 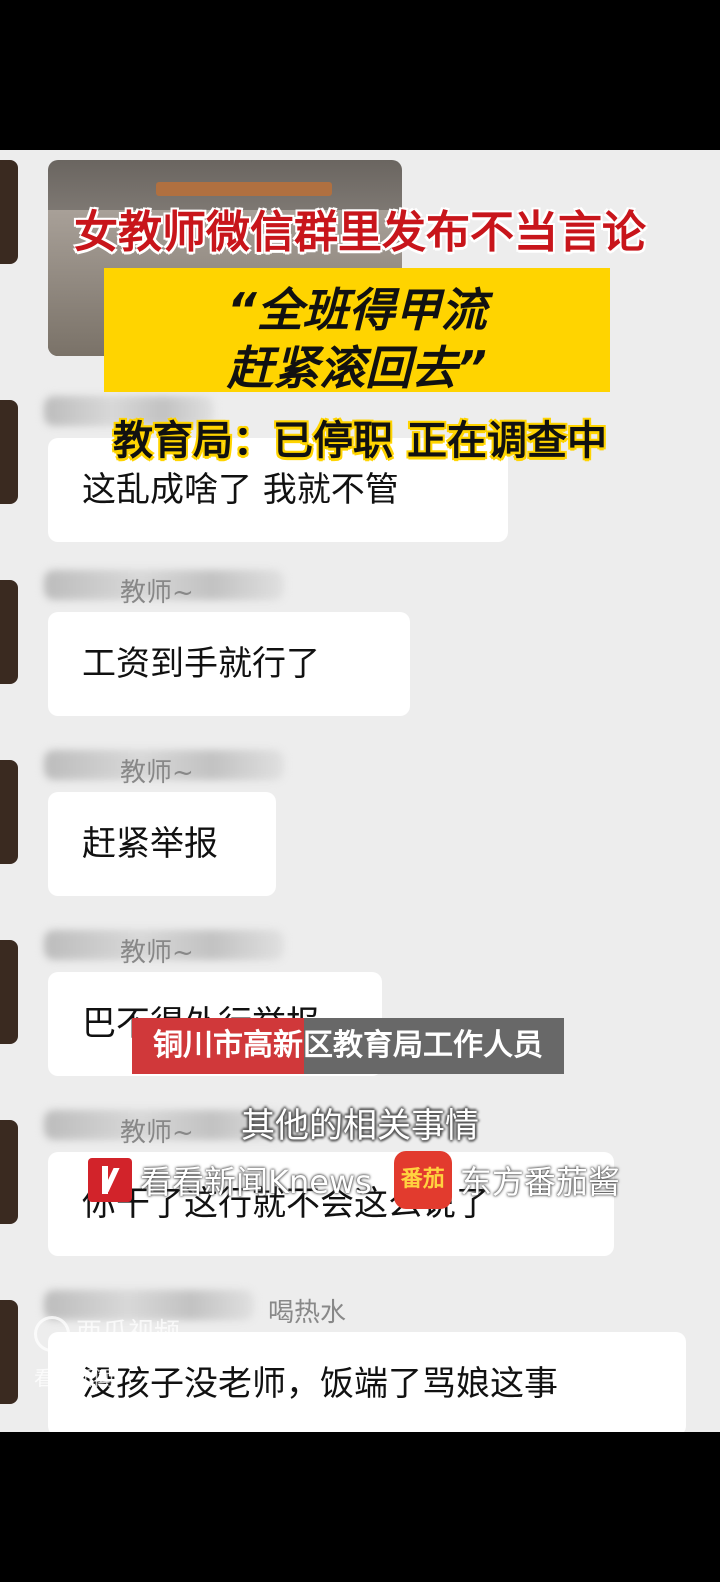 I want to click on speaker-name-text: 铜川市高新区教育局工作人员, so click(x=348, y=1045).